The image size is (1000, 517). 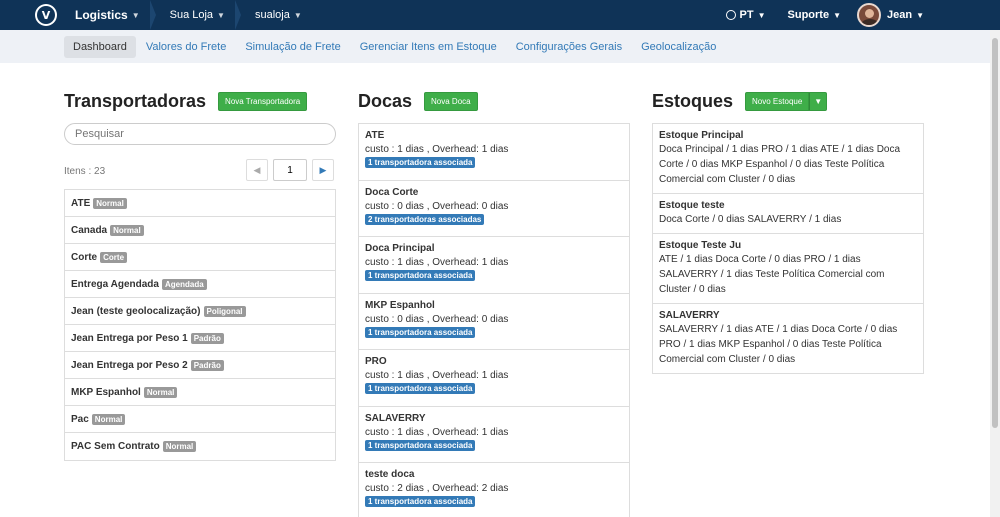 I want to click on carriers-header: Transportadoras Nova Transportadora, so click(x=186, y=101).